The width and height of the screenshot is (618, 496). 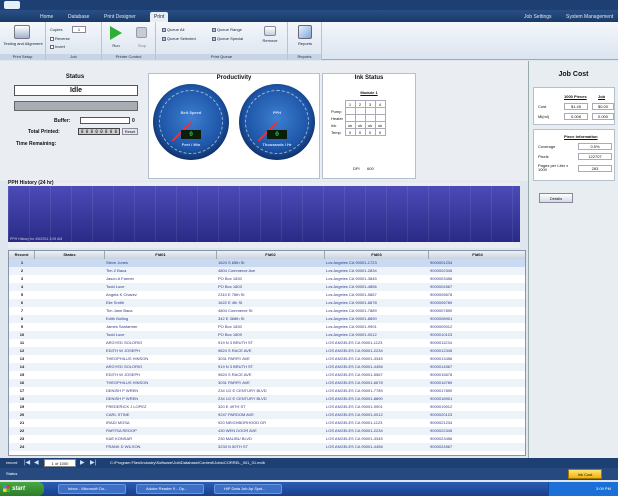 I want to click on job-settings-link: Job Settings, so click(x=538, y=17).